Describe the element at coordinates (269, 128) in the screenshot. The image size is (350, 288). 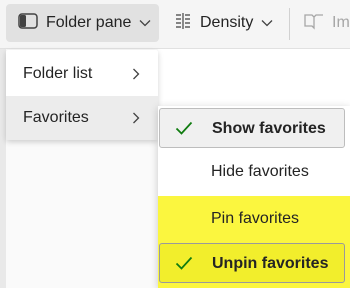
I see `menu-item-label: Show favorites` at that location.